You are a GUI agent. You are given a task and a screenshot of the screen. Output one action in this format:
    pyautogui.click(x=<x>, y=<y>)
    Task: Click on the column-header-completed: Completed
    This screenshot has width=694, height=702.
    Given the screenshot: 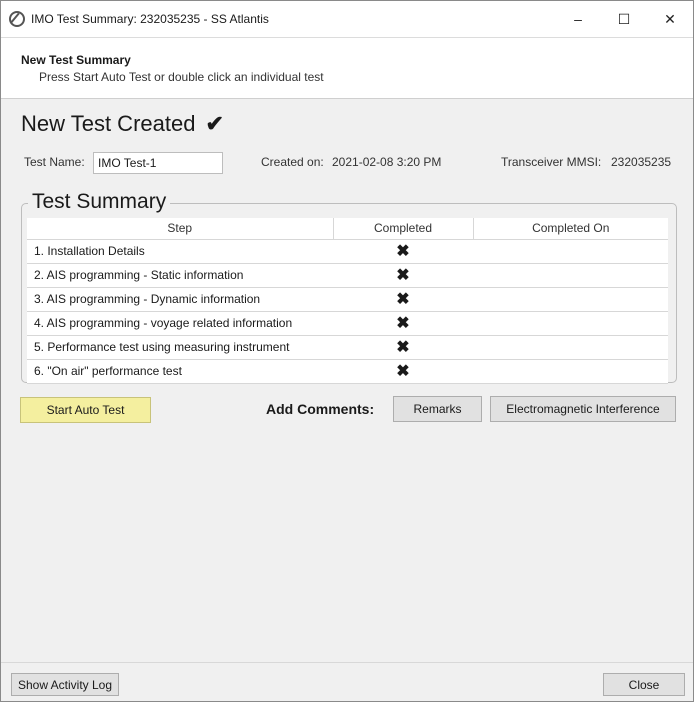 What is the action you would take?
    pyautogui.click(x=403, y=229)
    